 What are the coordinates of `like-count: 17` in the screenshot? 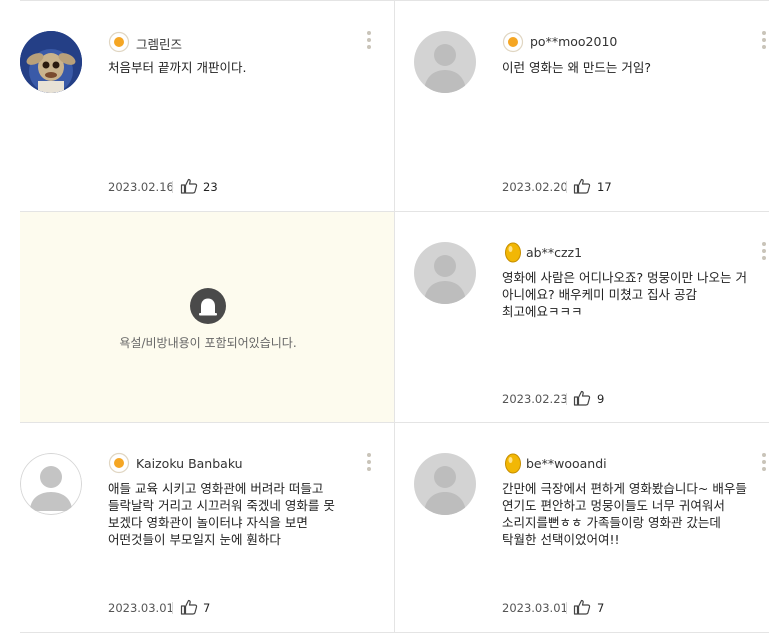 It's located at (604, 187).